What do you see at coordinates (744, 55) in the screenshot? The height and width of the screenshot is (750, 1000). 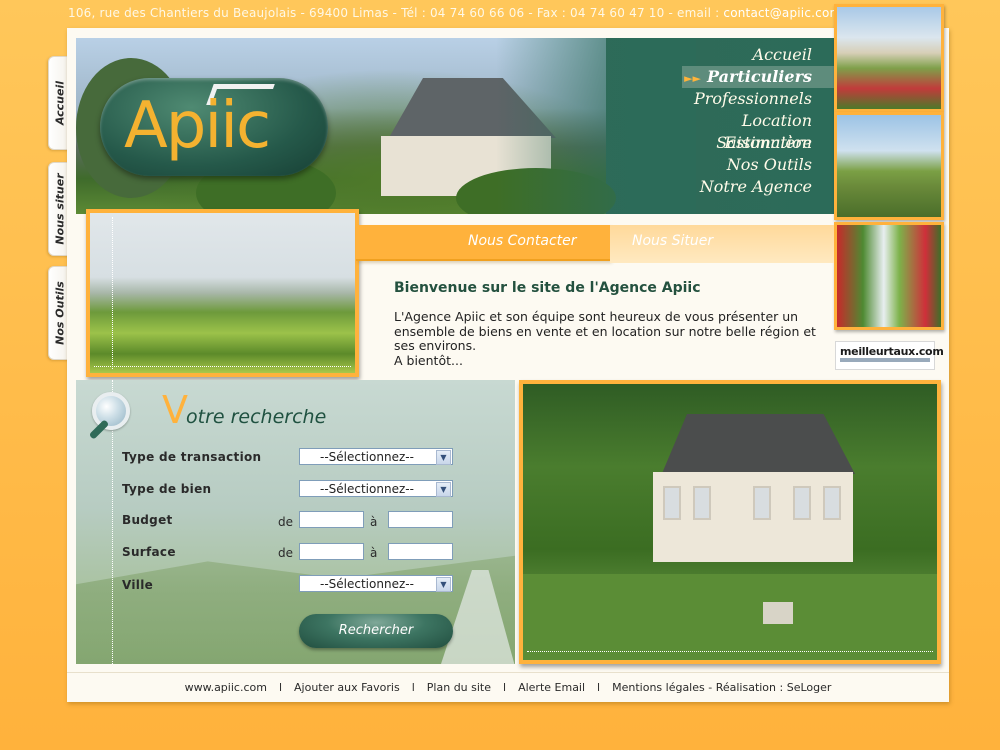 I see `nav-accueil: Accueil` at bounding box center [744, 55].